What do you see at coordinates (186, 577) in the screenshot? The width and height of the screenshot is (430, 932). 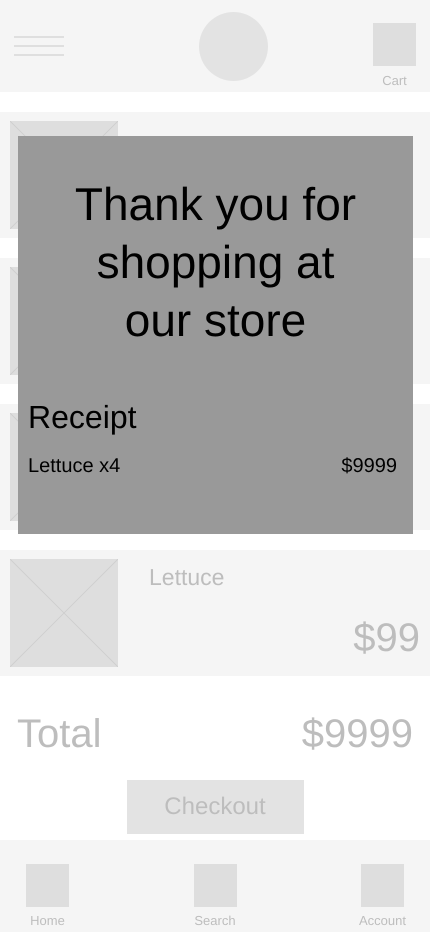 I see `item-name: Lettuce` at bounding box center [186, 577].